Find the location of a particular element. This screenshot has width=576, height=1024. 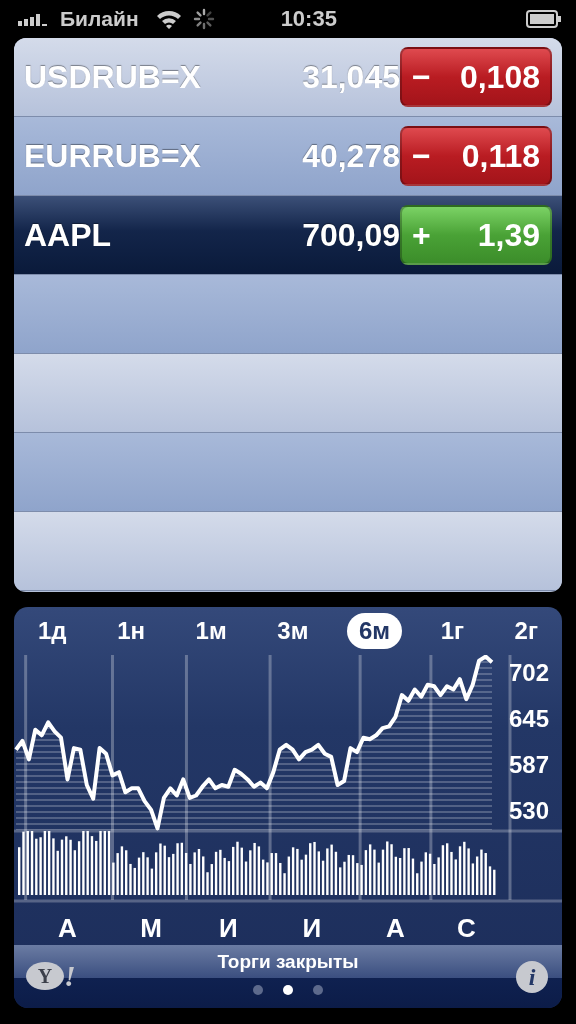

stock-symbol: USDRUB=X is located at coordinates (113, 77).